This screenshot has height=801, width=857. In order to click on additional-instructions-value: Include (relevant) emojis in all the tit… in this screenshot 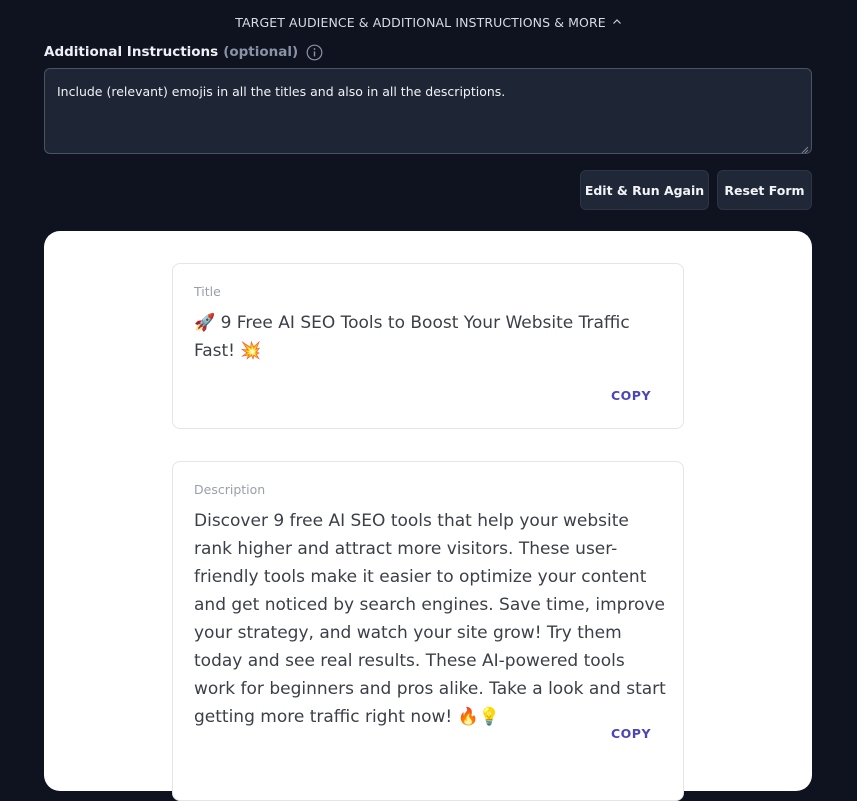, I will do `click(281, 91)`.